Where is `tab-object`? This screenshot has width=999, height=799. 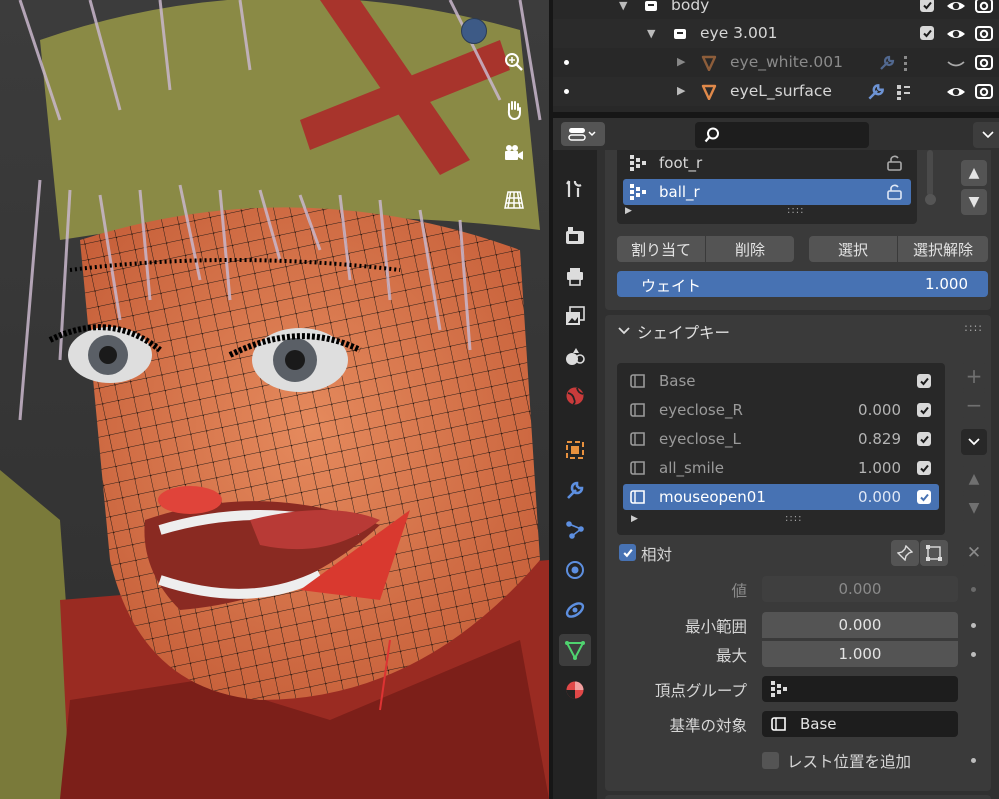
tab-object is located at coordinates (575, 450).